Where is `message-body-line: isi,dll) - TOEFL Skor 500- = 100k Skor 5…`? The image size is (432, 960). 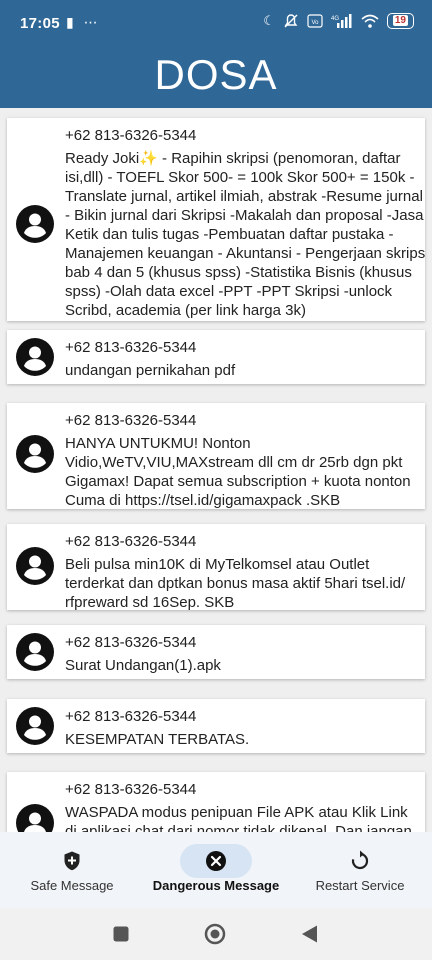 message-body-line: isi,dll) - TOEFL Skor 500- = 100k Skor 5… is located at coordinates (240, 177).